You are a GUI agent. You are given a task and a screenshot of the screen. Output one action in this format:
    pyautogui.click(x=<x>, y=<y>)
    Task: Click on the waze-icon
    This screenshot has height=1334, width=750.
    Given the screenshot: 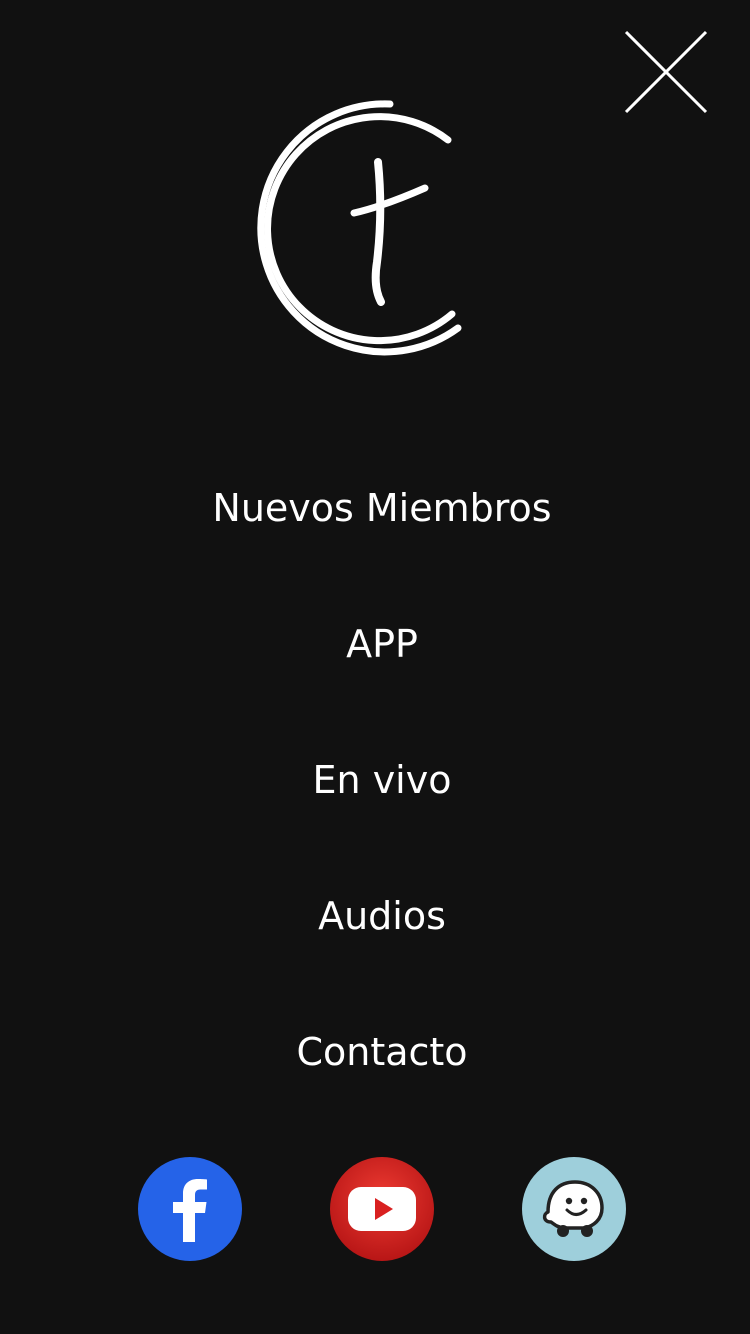 What is the action you would take?
    pyautogui.click(x=574, y=1209)
    